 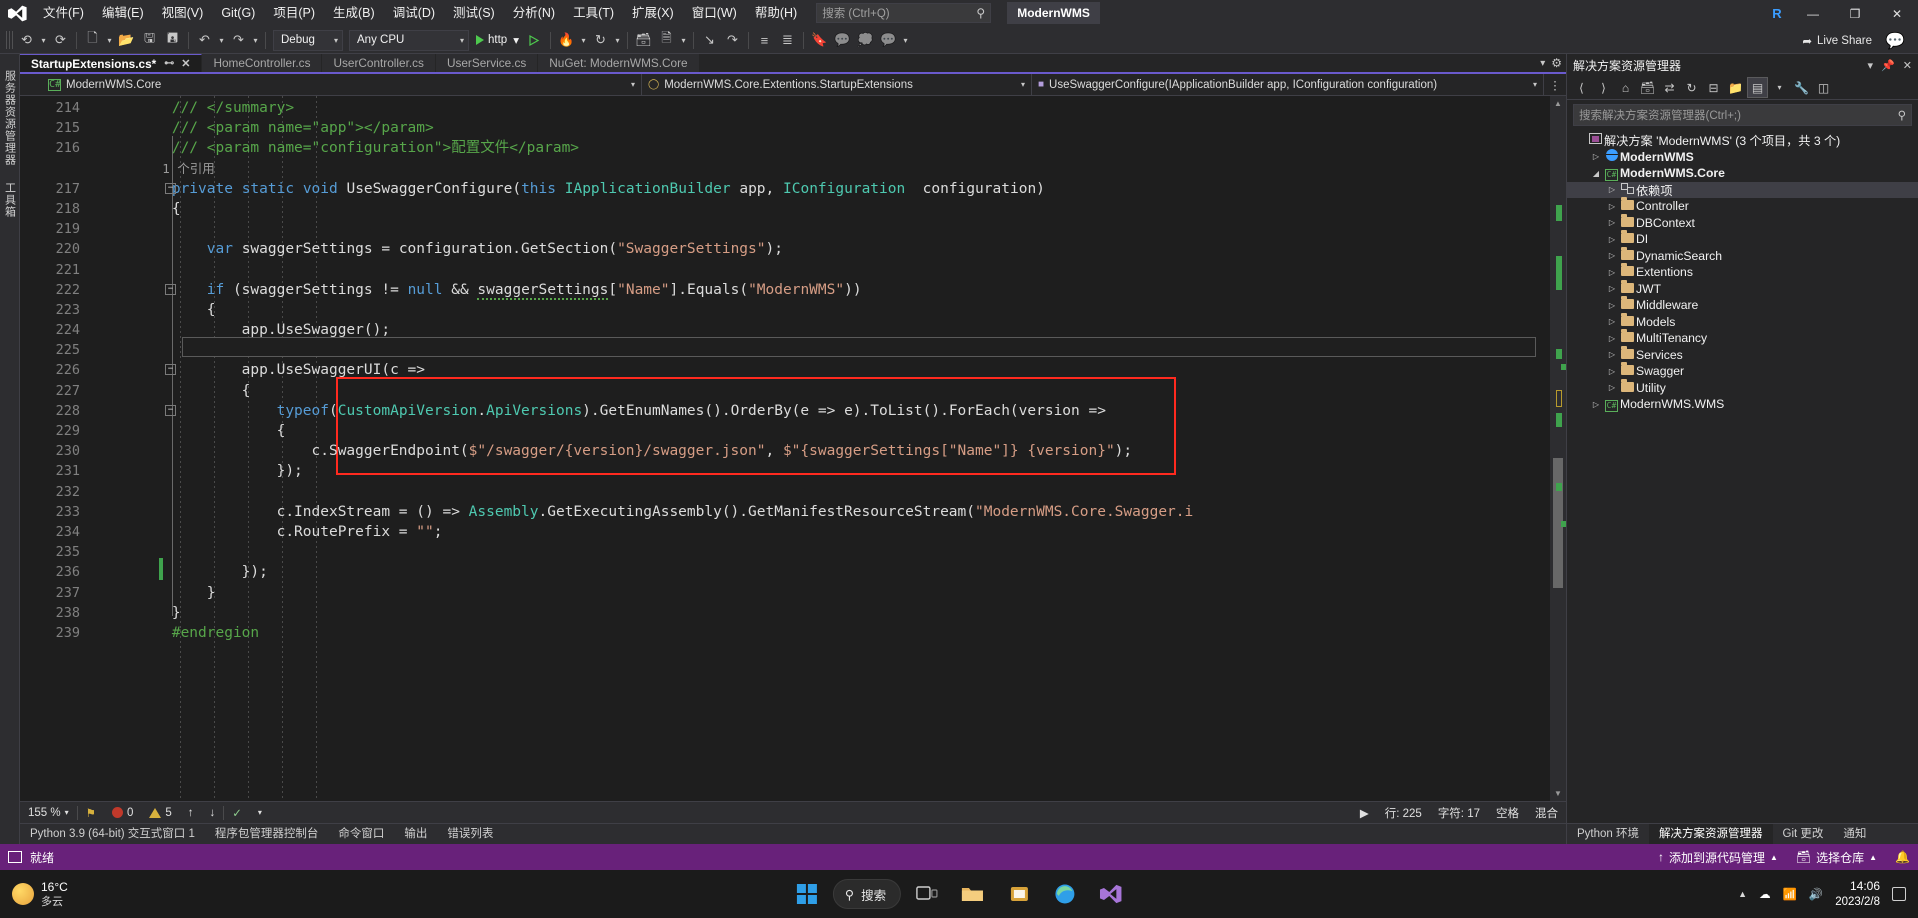 I want to click on collapse-all-icon: ⊟, so click(x=1713, y=87).